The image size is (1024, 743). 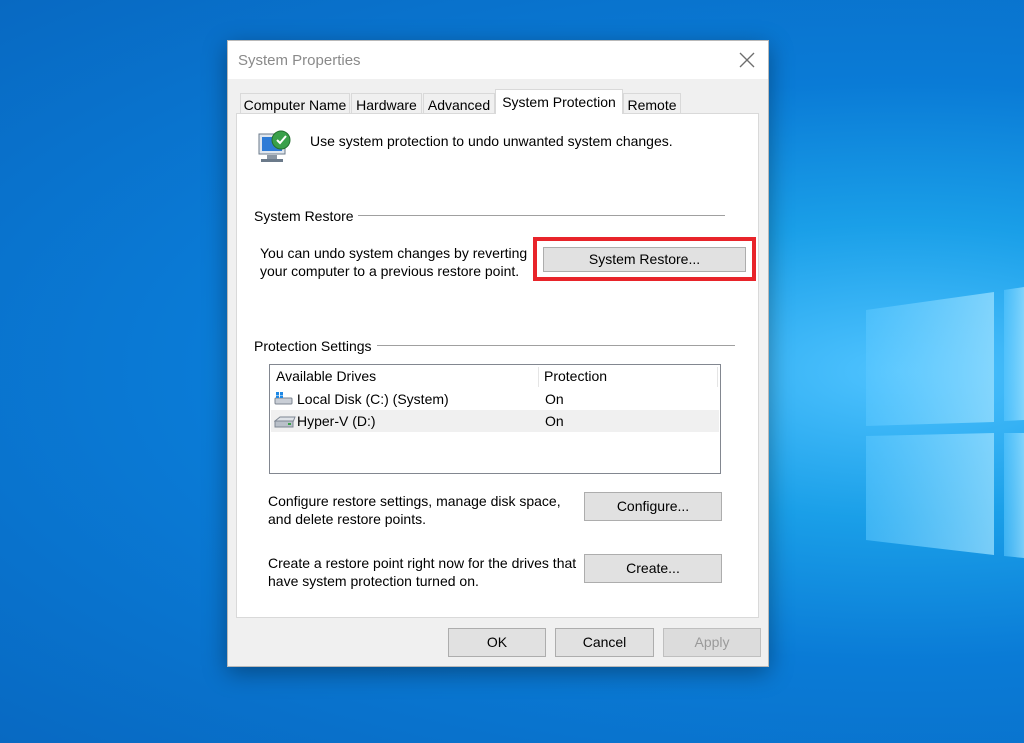 I want to click on tab-hardware: Hardware, so click(x=386, y=103).